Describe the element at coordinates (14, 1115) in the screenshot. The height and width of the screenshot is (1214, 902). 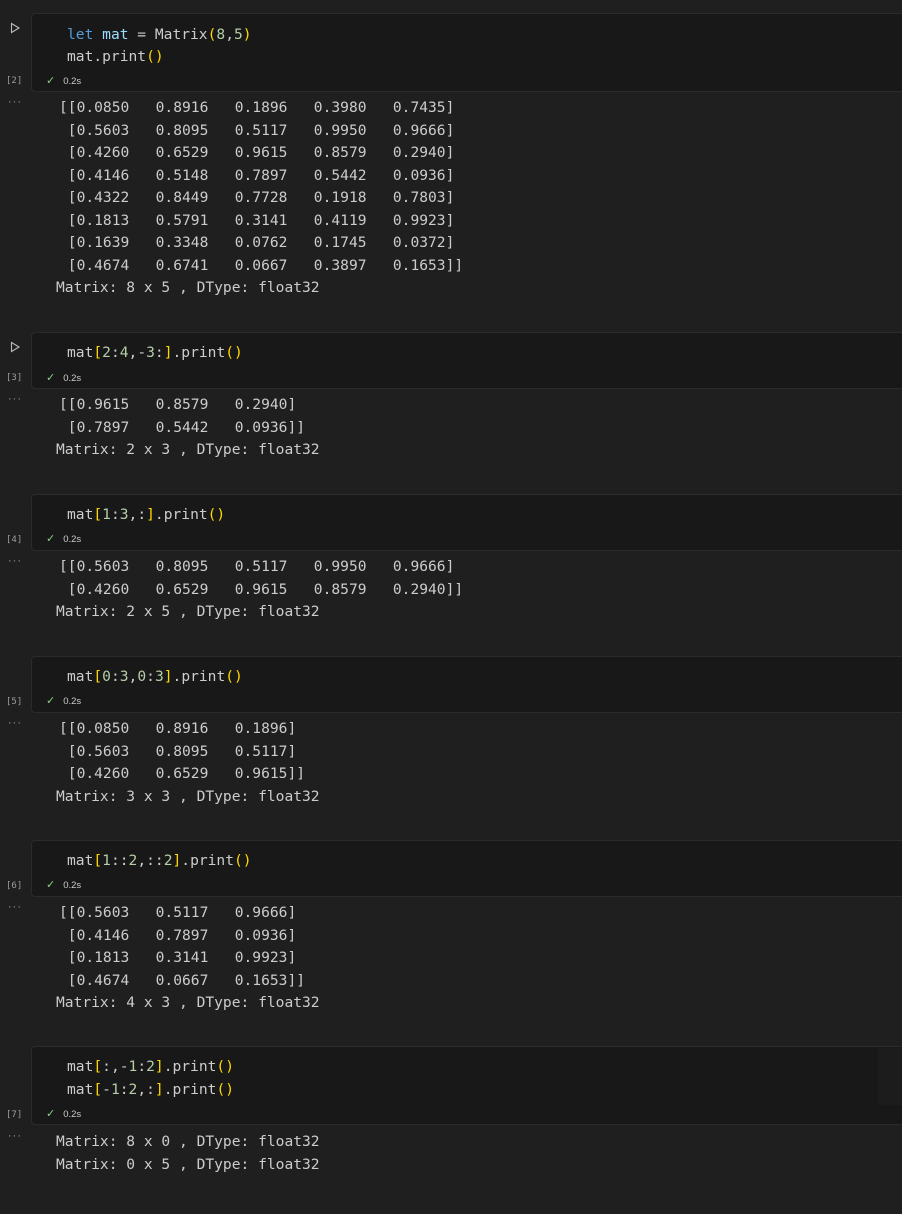
I see `execution-count: [7]` at that location.